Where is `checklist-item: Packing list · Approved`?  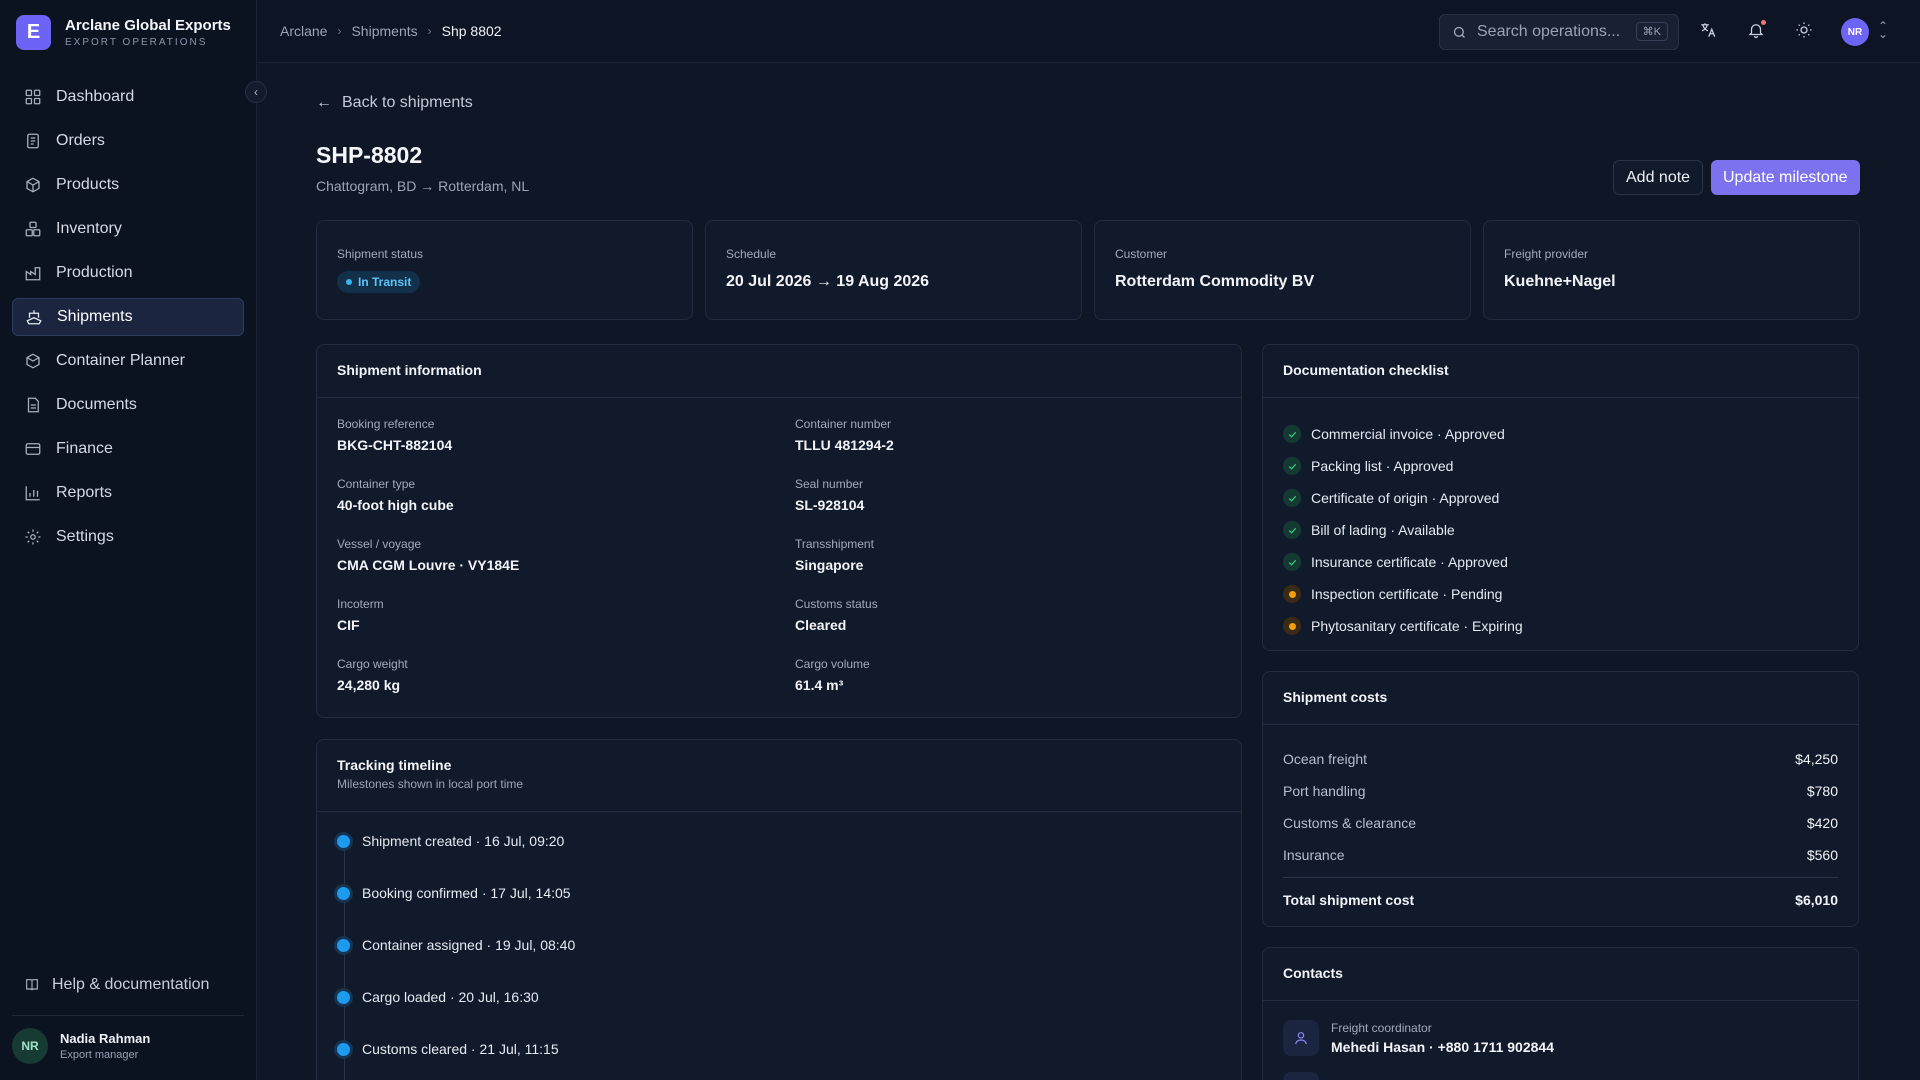
checklist-item: Packing list · Approved is located at coordinates (1560, 466).